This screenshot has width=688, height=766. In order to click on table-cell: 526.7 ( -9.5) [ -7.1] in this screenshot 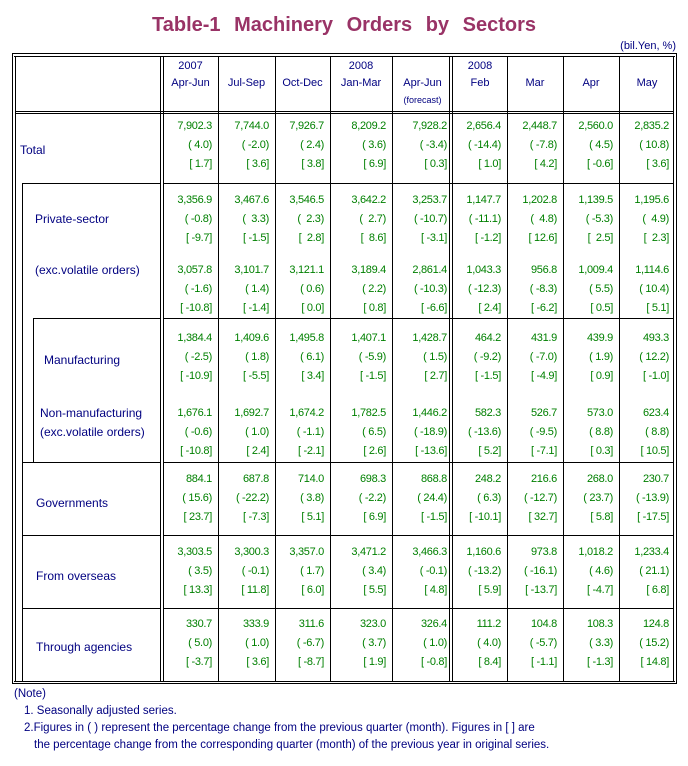, I will do `click(532, 432)`.